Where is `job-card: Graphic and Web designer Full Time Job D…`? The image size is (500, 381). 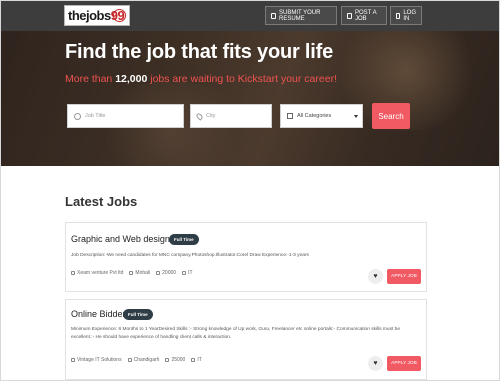 job-card: Graphic and Web designer Full Time Job D… is located at coordinates (246, 257).